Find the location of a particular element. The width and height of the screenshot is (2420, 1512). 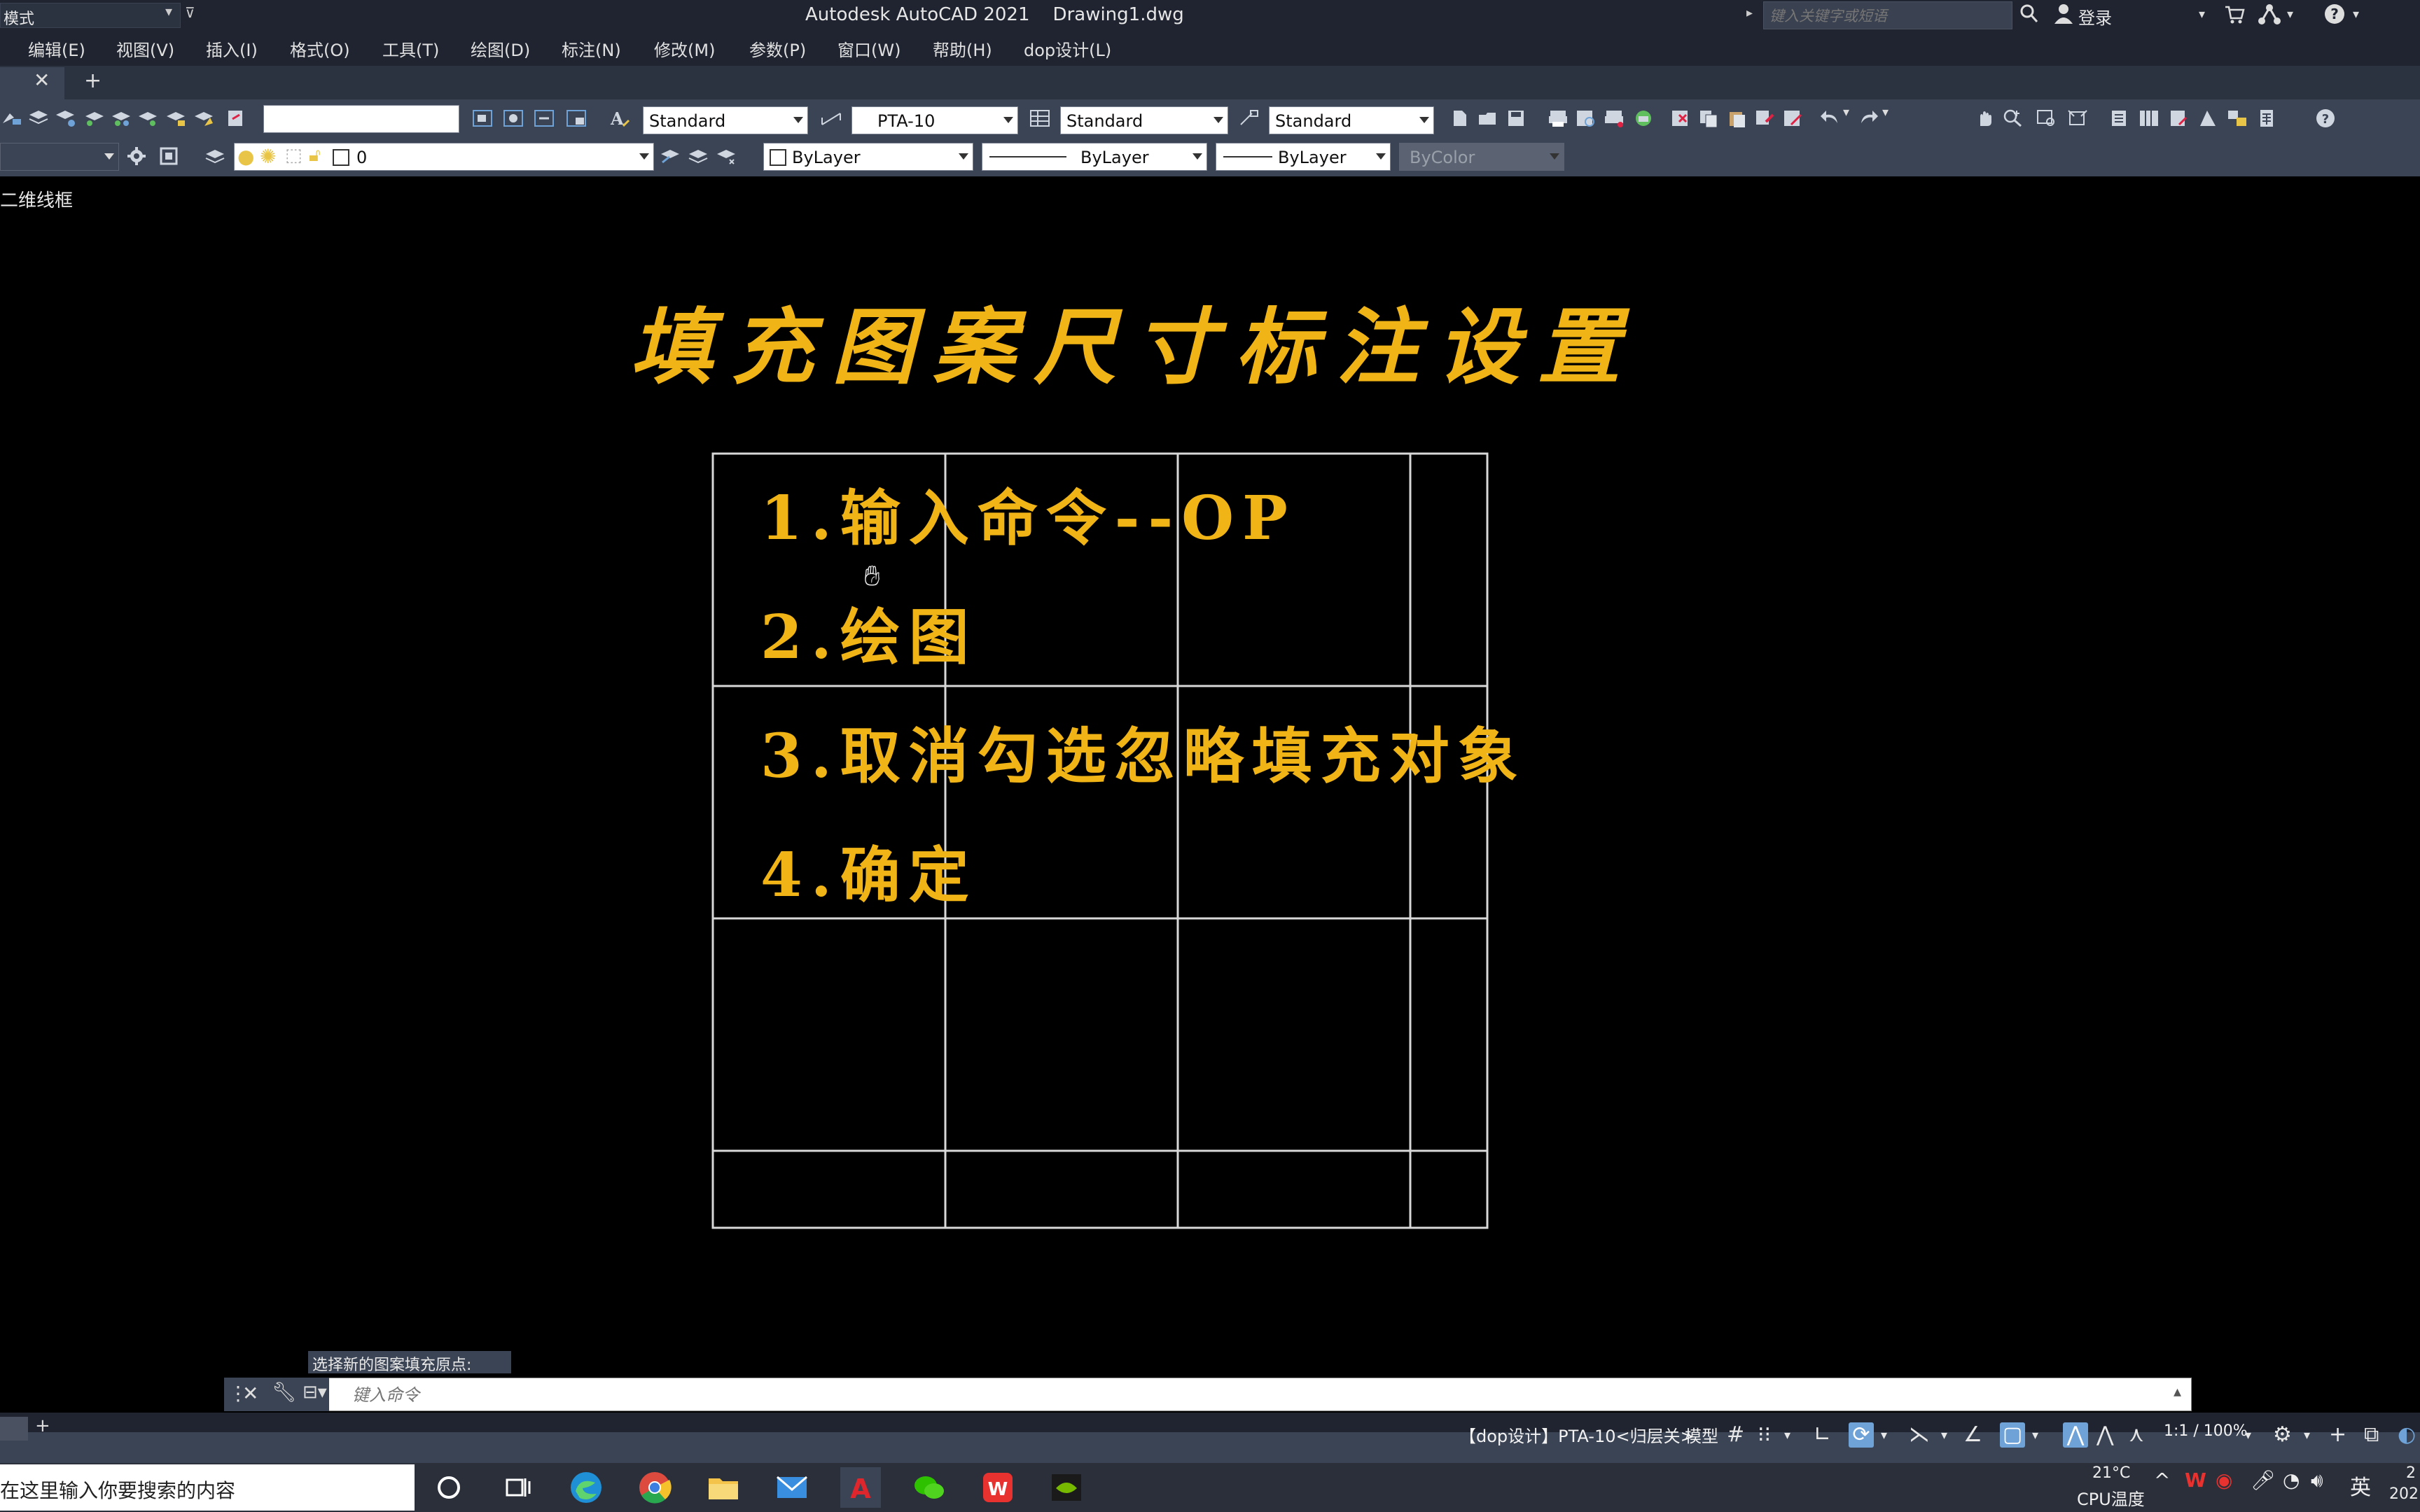

taskbar-search-text: 在这里输入你要搜索的内容 is located at coordinates (118, 1490).